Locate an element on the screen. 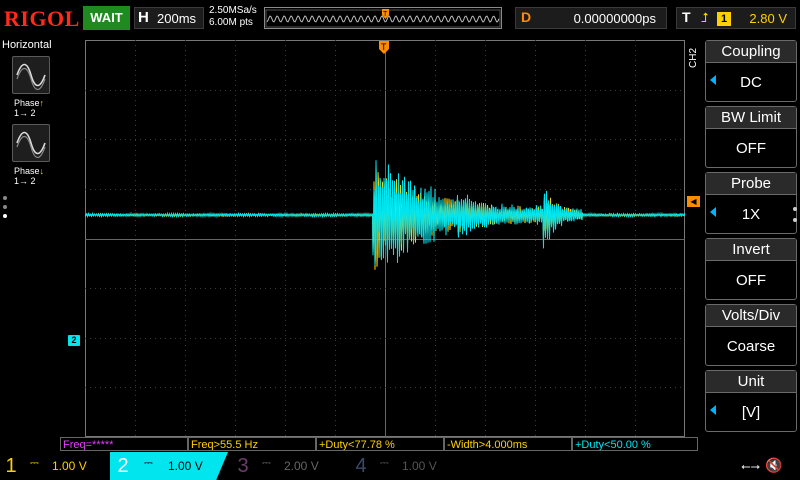  phase-falling-text: Phase is located at coordinates (27, 171).